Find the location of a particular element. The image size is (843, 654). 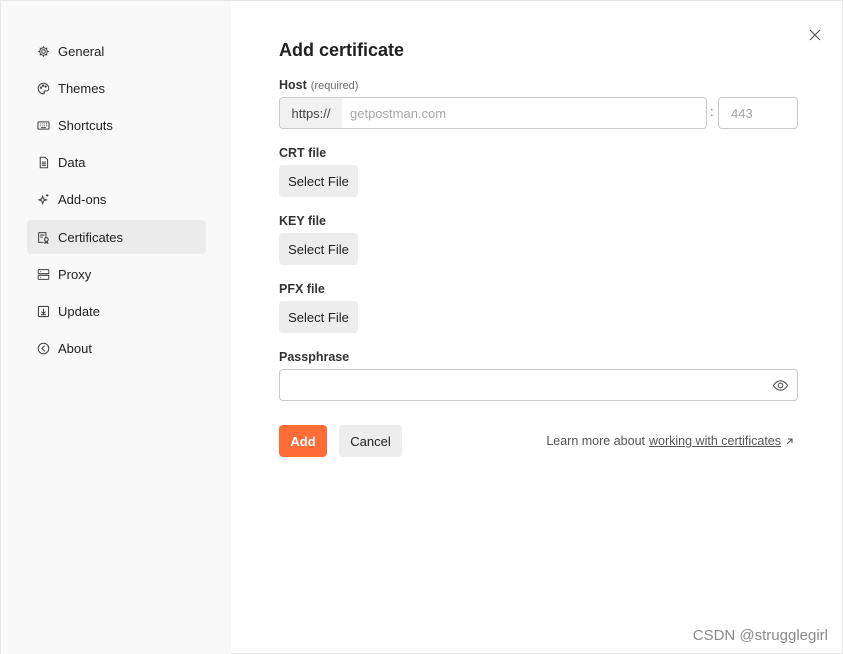

host-label: Host (required) is located at coordinates (318, 85).